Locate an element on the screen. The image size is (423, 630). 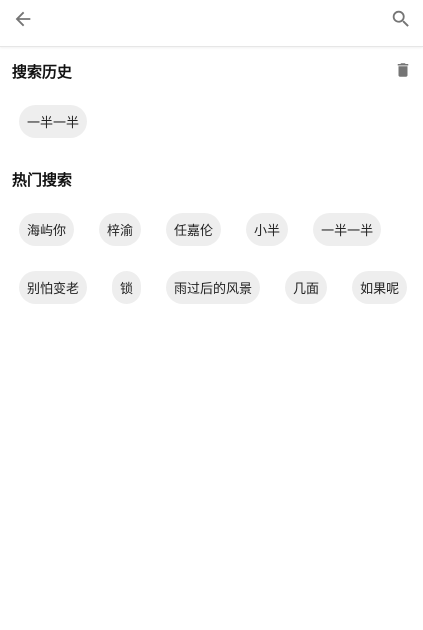
trash-icon is located at coordinates (403, 70).